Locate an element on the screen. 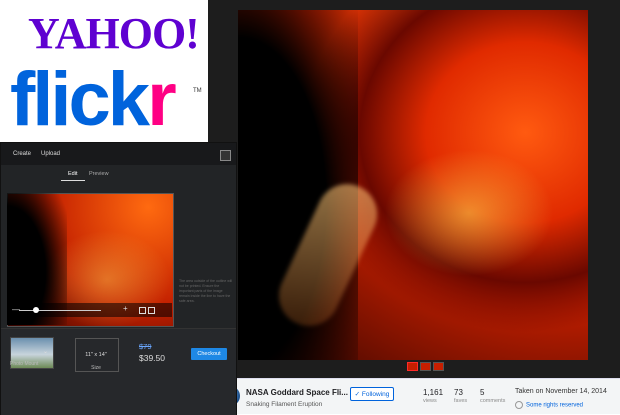 The image size is (620, 415). stat-label: faves is located at coordinates (461, 401).